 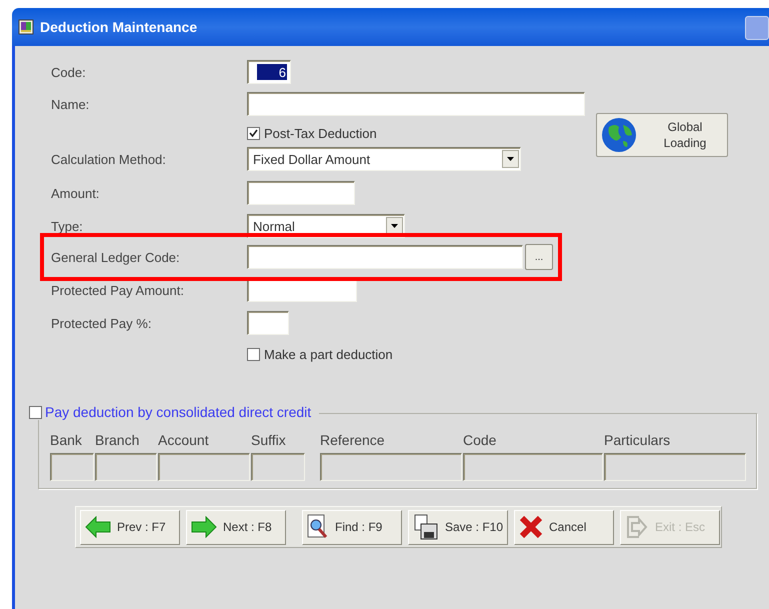 I want to click on column-label: Particulars, so click(x=638, y=440).